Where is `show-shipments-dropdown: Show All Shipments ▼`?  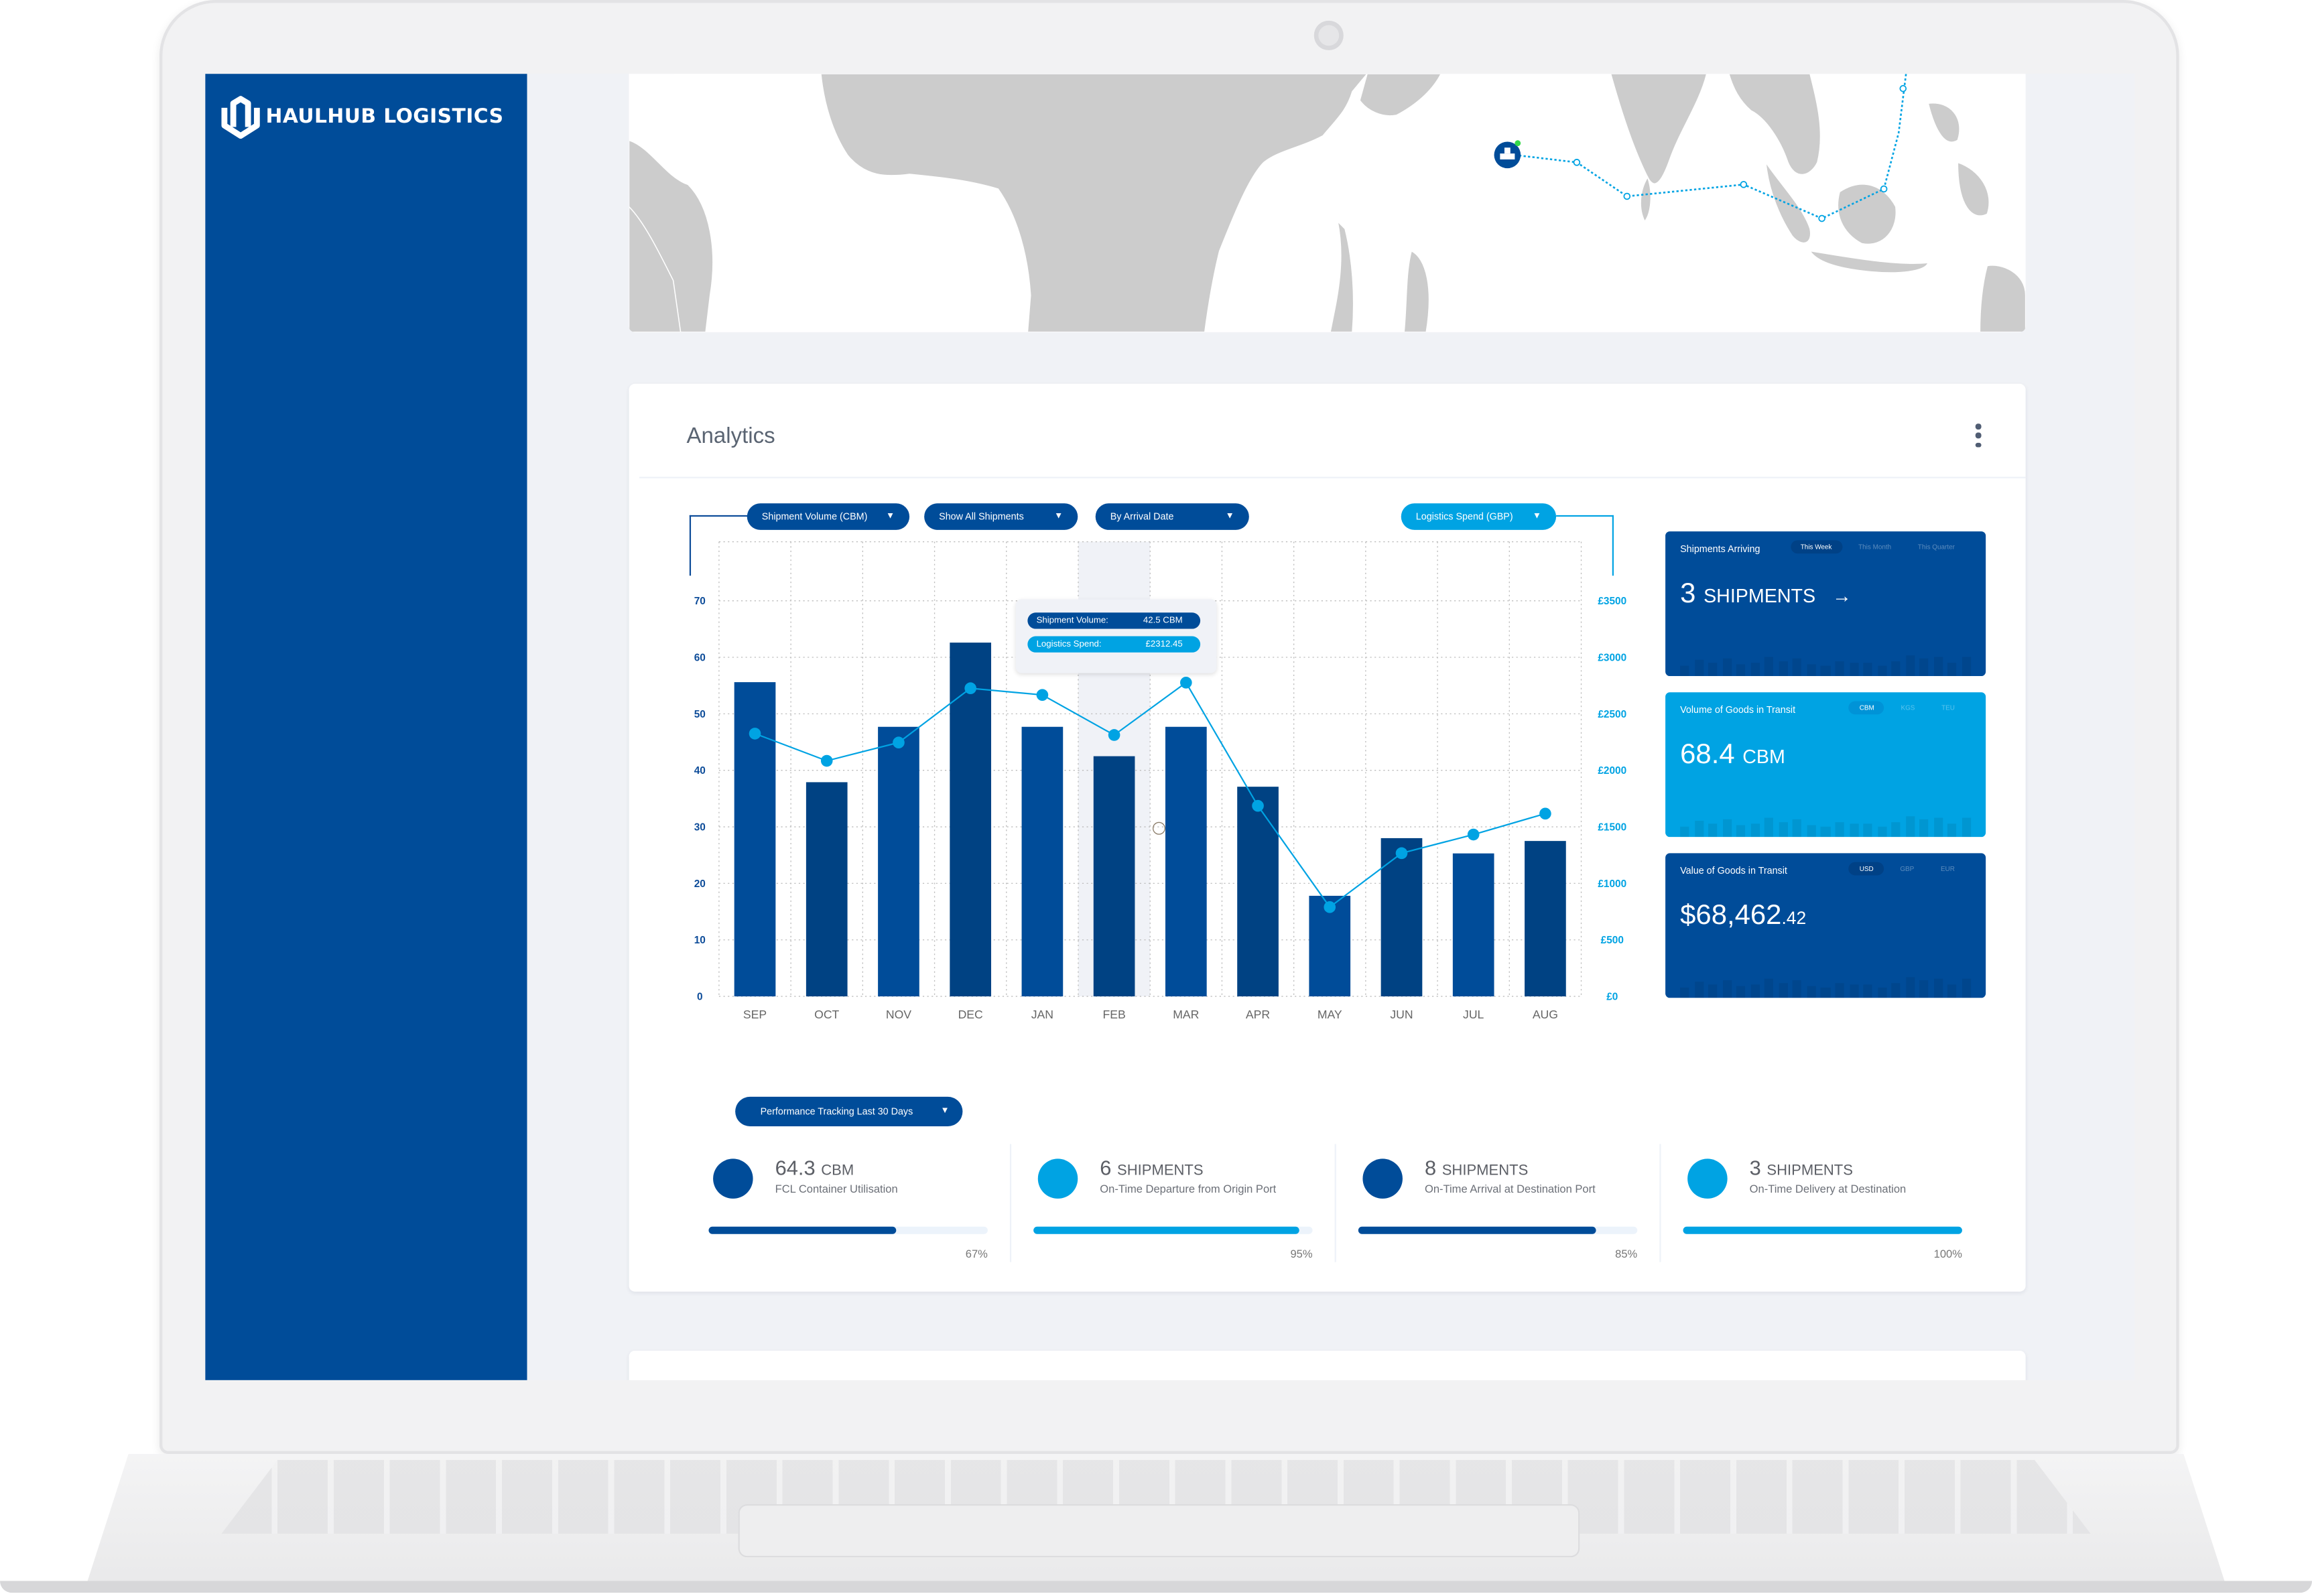
show-shipments-dropdown: Show All Shipments ▼ is located at coordinates (1001, 516).